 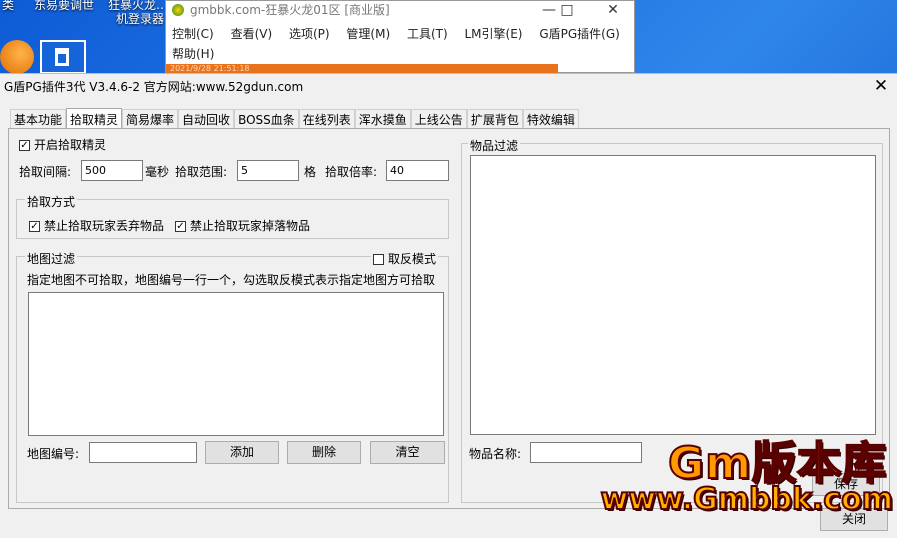 What do you see at coordinates (494, 119) in the screenshot?
I see `tab-ext-bag: 扩展背包` at bounding box center [494, 119].